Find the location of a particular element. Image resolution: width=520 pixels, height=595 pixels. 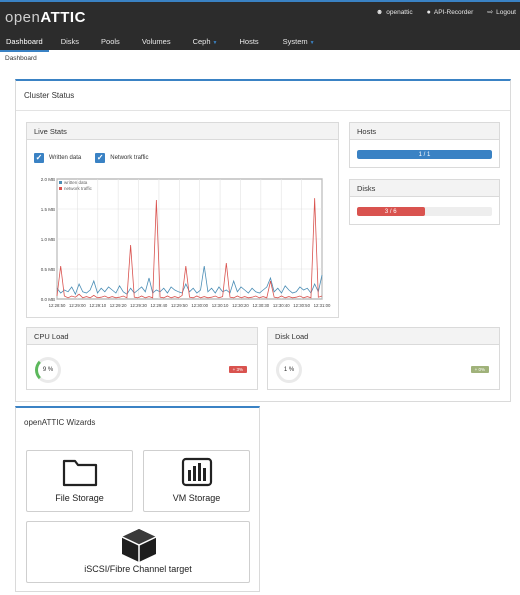

user-menu: ☻ openattic is located at coordinates (394, 12).